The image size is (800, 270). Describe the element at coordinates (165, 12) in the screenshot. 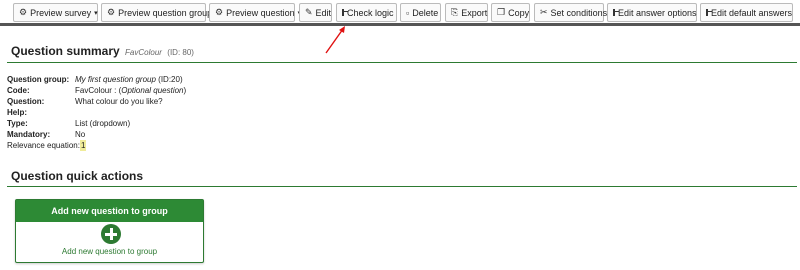

I see `preview-question-group-label: Preview question group` at that location.